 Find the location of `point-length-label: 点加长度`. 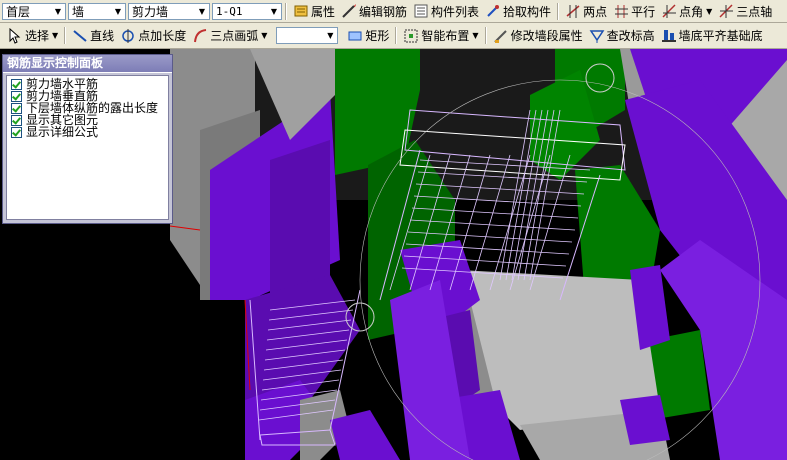

point-length-label: 点加长度 is located at coordinates (162, 36).